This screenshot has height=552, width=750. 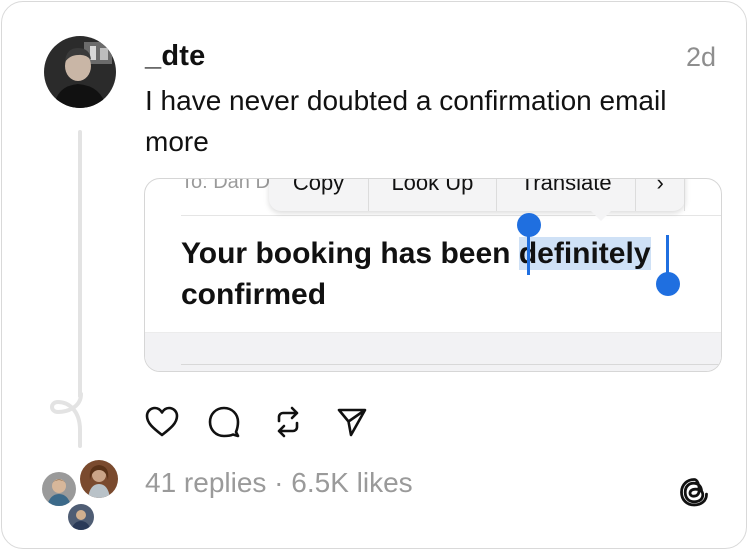 I want to click on username: _dte, so click(x=175, y=56).